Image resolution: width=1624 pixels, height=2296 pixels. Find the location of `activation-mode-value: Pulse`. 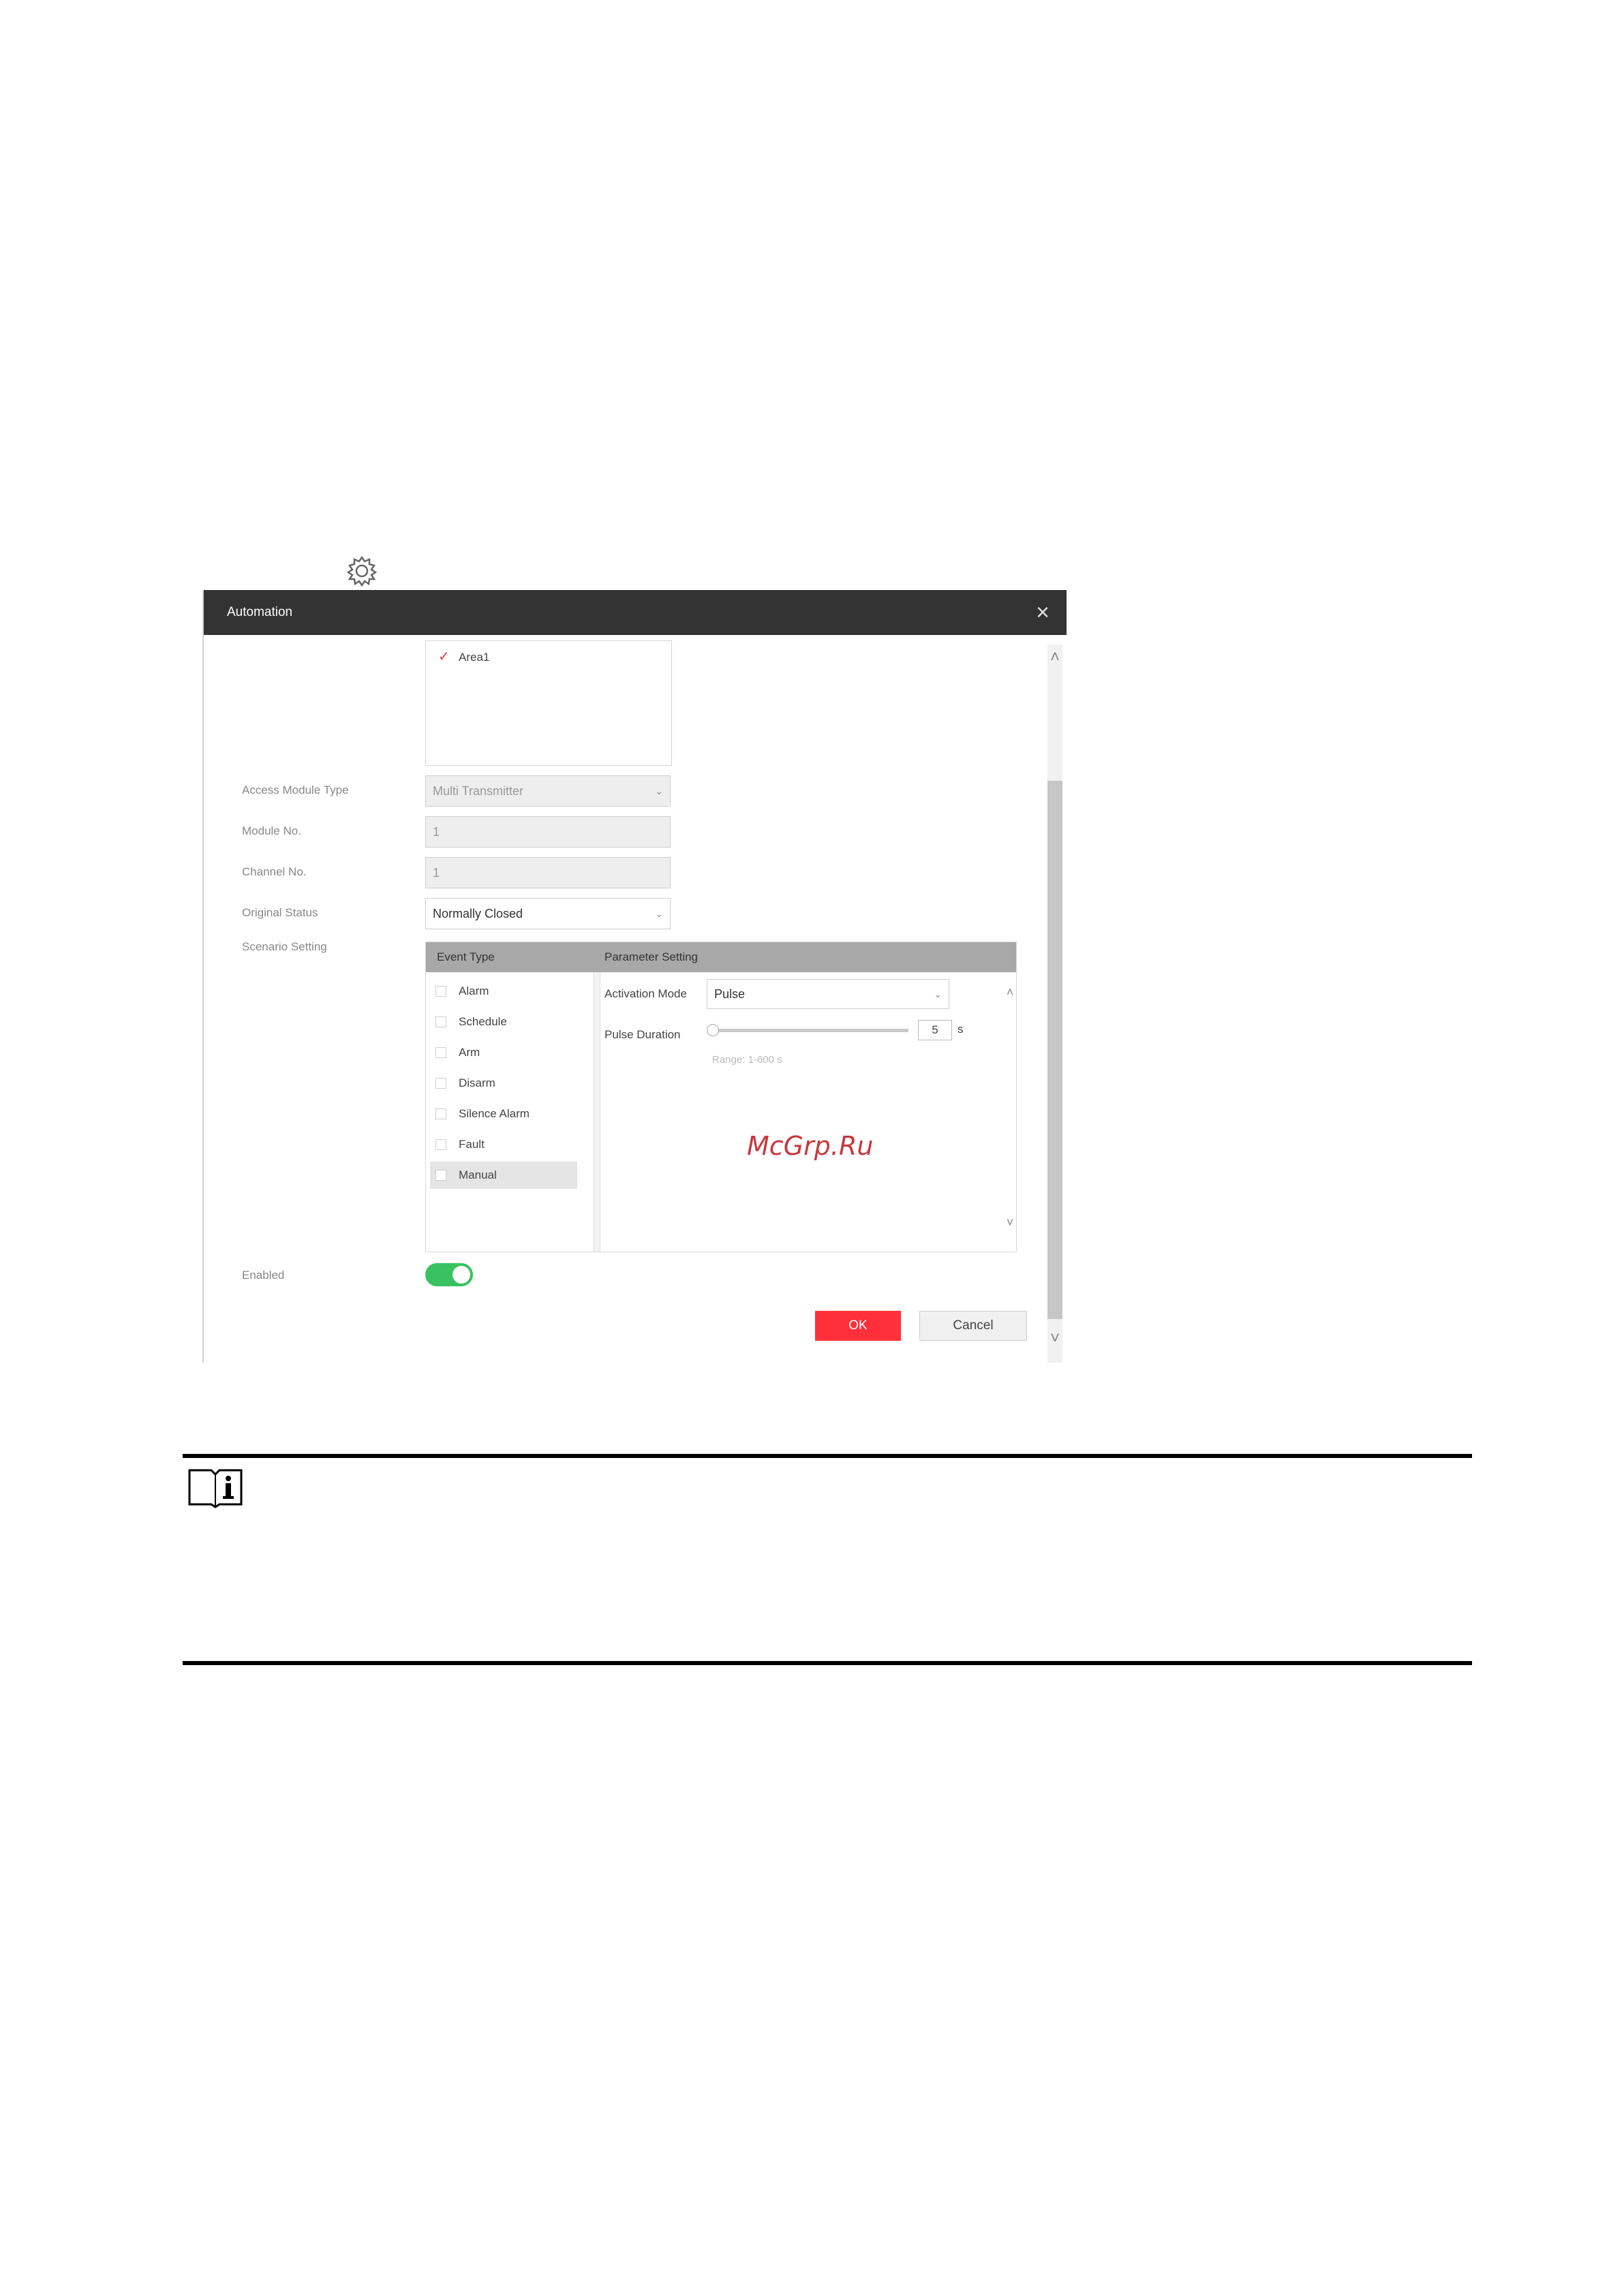

activation-mode-value: Pulse is located at coordinates (730, 994).